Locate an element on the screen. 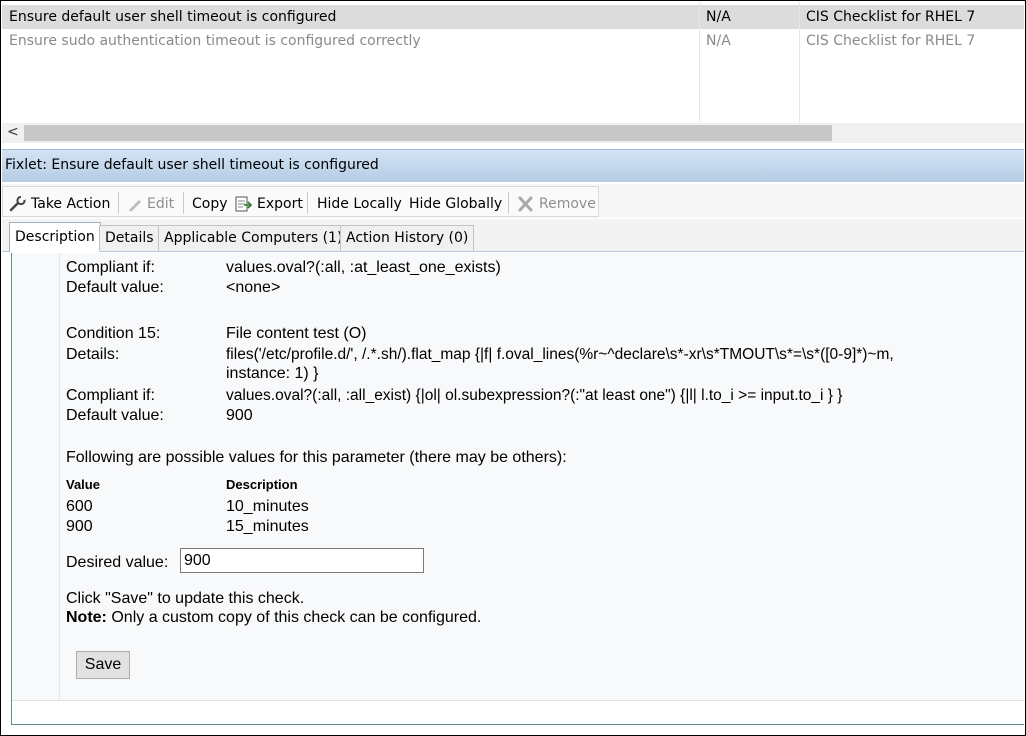 Image resolution: width=1026 pixels, height=736 pixels. hide-locally-label: Hide Locally is located at coordinates (359, 204).